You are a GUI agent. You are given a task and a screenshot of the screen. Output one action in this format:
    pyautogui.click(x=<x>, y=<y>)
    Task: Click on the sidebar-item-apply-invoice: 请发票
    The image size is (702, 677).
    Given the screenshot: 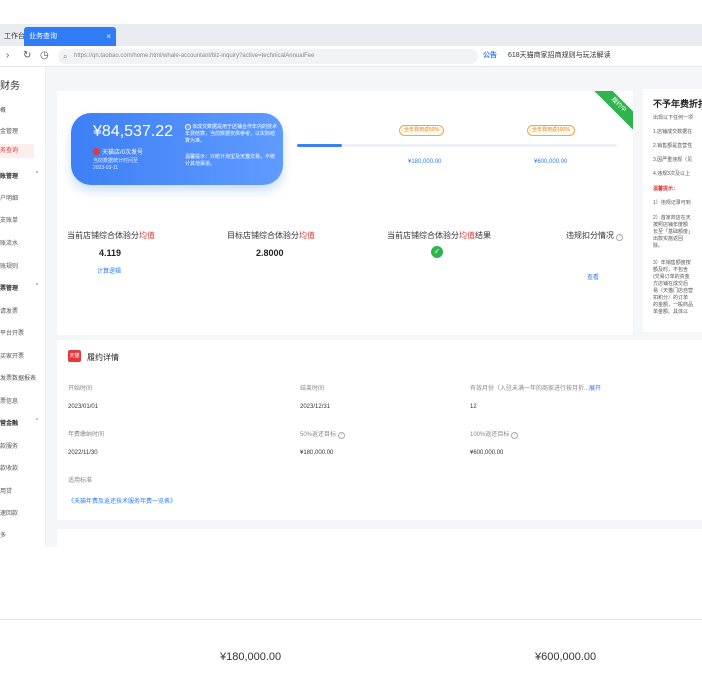 What is the action you would take?
    pyautogui.click(x=9, y=310)
    